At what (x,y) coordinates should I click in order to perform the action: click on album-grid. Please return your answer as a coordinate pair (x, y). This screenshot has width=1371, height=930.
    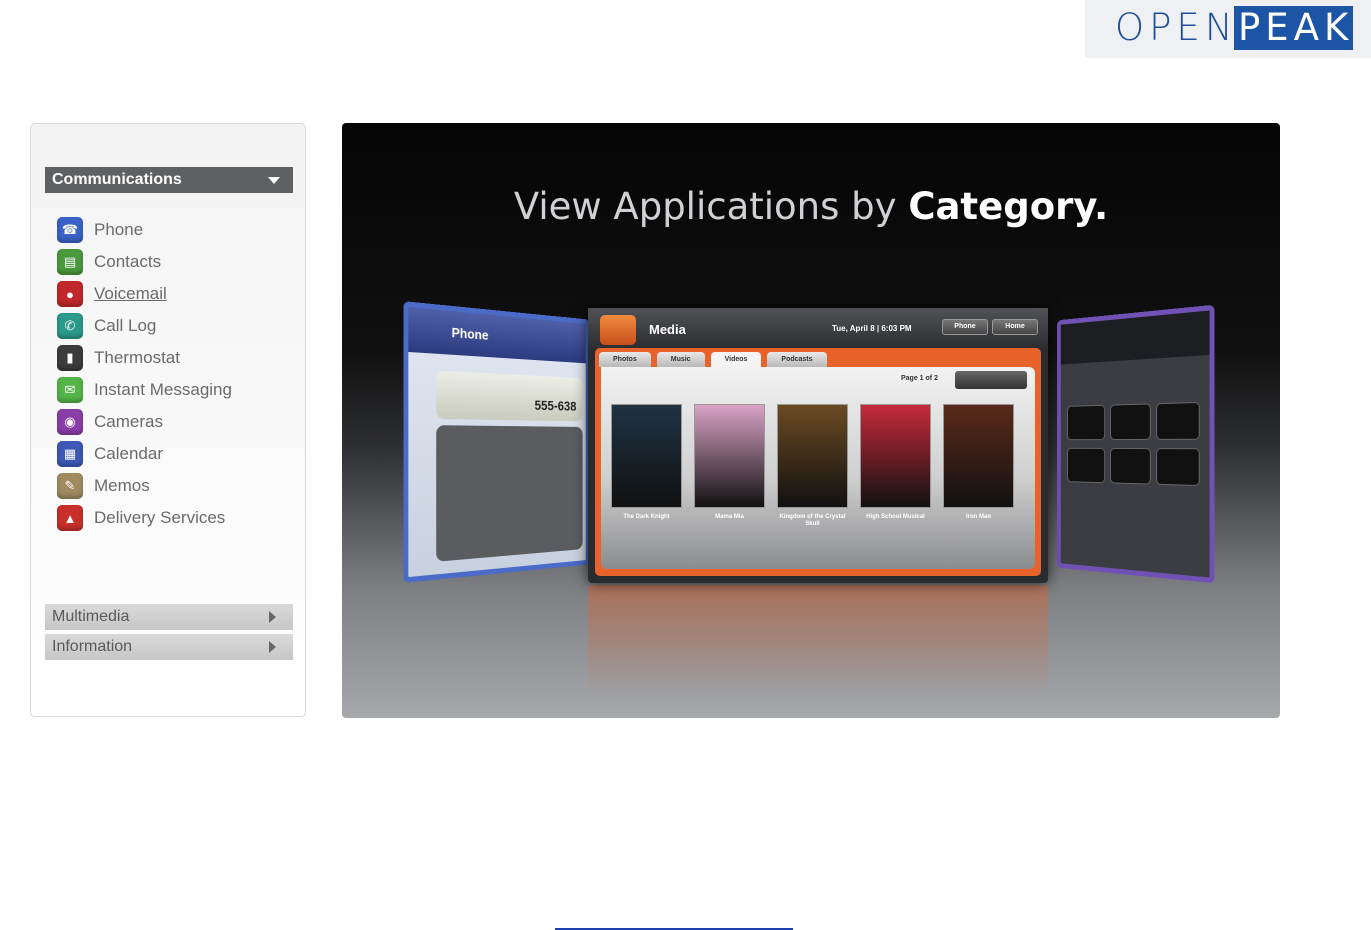
    Looking at the image, I should click on (1133, 444).